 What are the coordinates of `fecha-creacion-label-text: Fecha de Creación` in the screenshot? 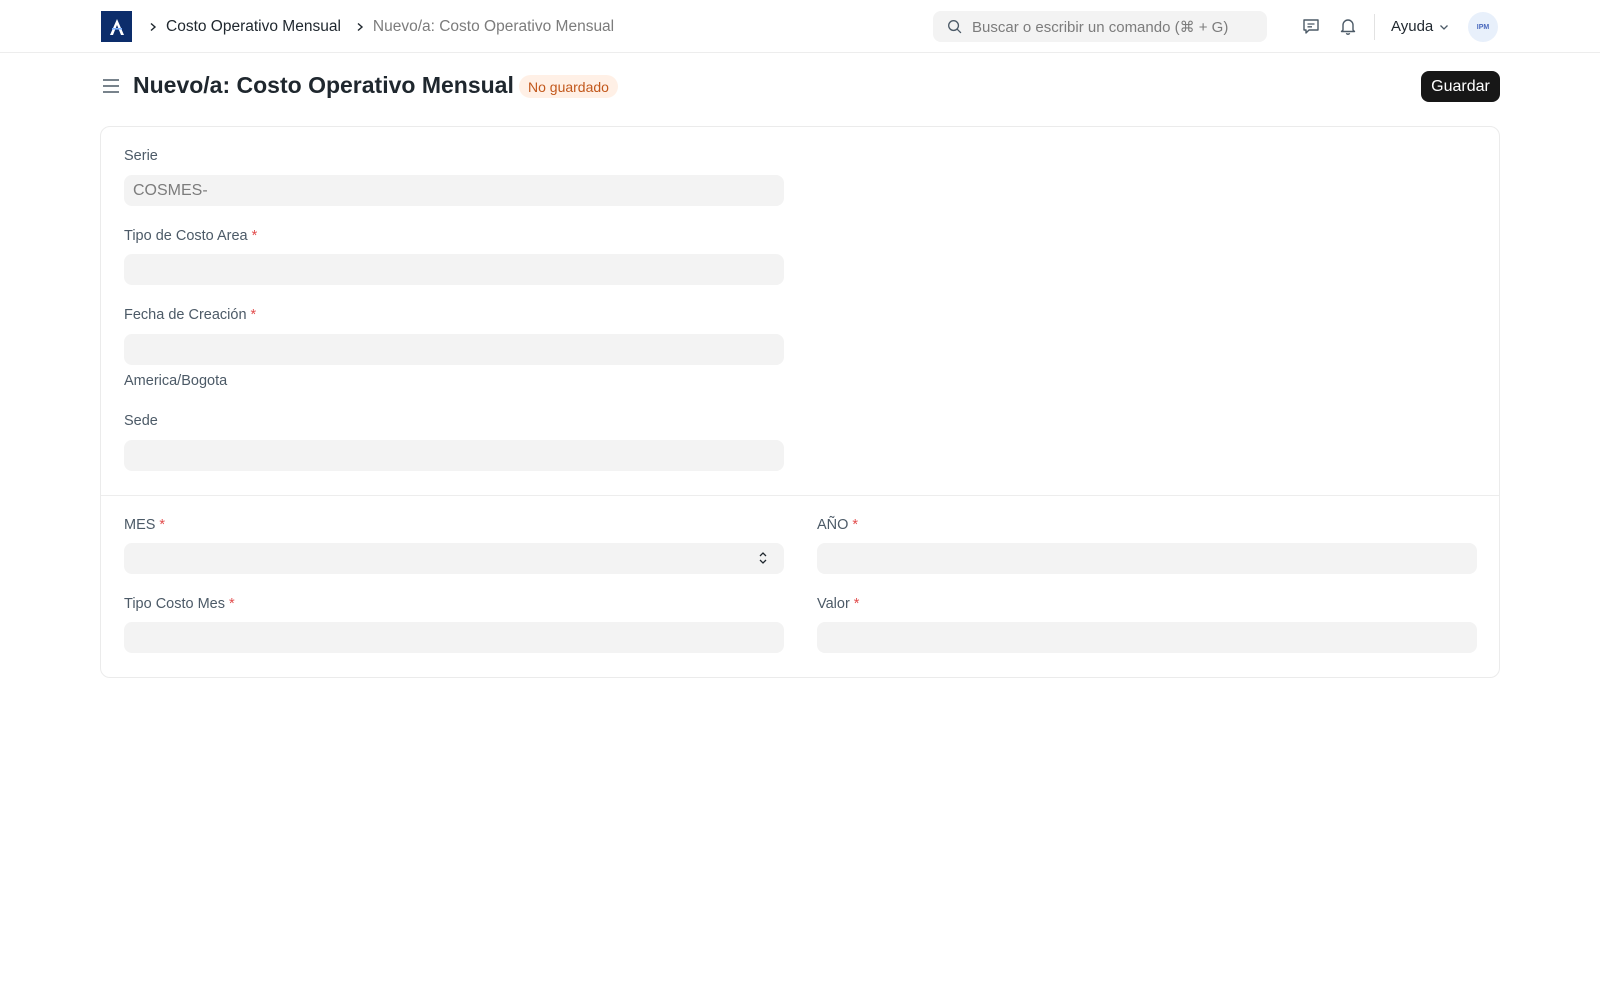 It's located at (185, 315).